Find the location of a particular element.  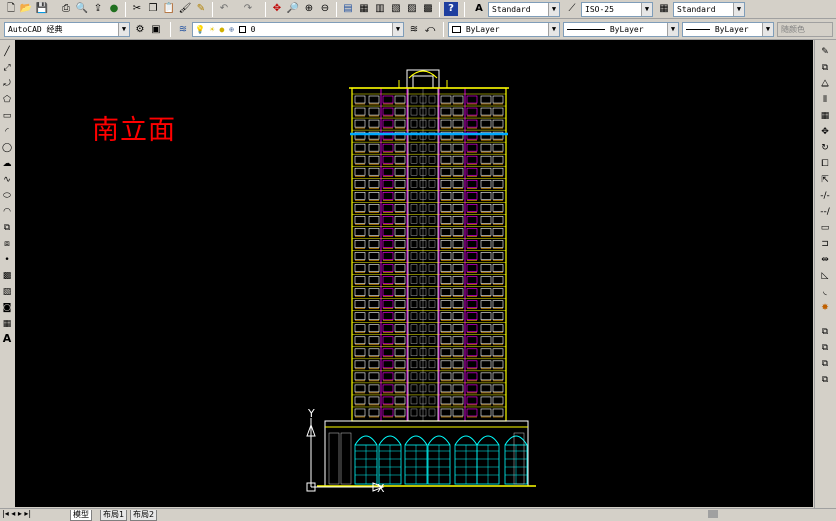

ellipse-arc-icon: ◠ is located at coordinates (7, 212).